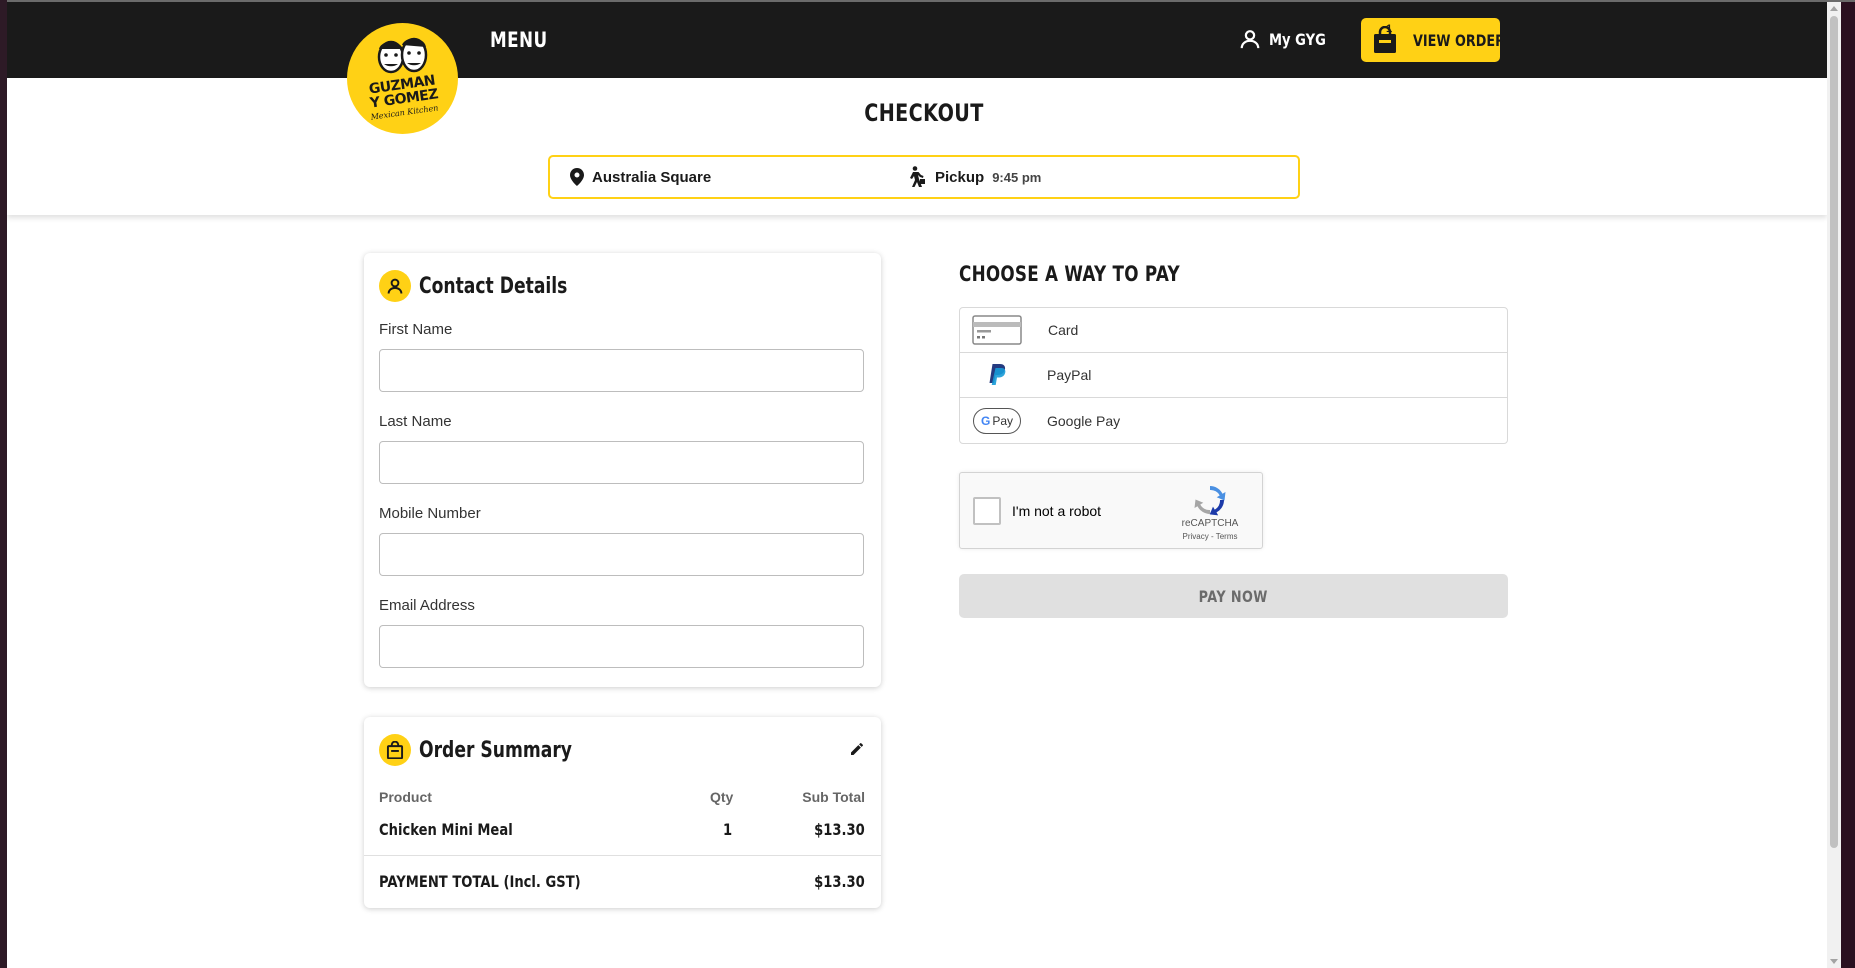 The width and height of the screenshot is (1855, 968). What do you see at coordinates (415, 421) in the screenshot?
I see `last-name-label: Last Name` at bounding box center [415, 421].